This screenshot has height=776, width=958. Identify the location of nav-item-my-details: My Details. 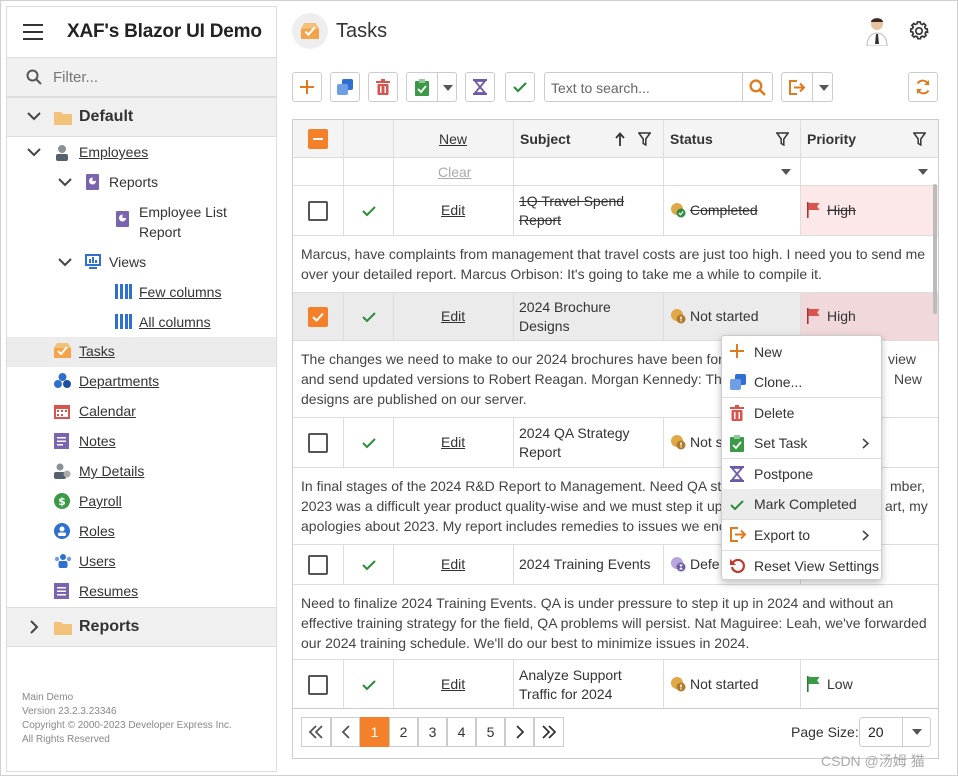
(141, 472).